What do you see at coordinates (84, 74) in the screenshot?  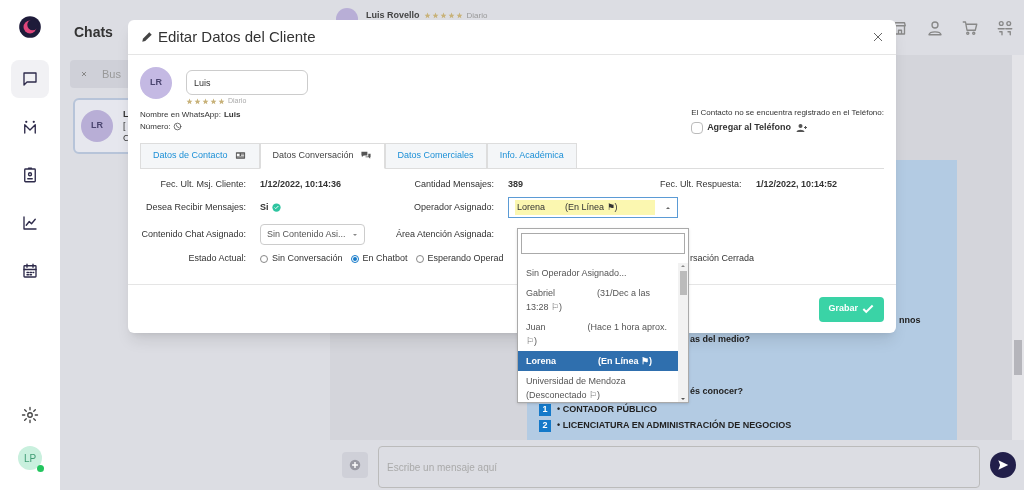 I see `clear-icon` at bounding box center [84, 74].